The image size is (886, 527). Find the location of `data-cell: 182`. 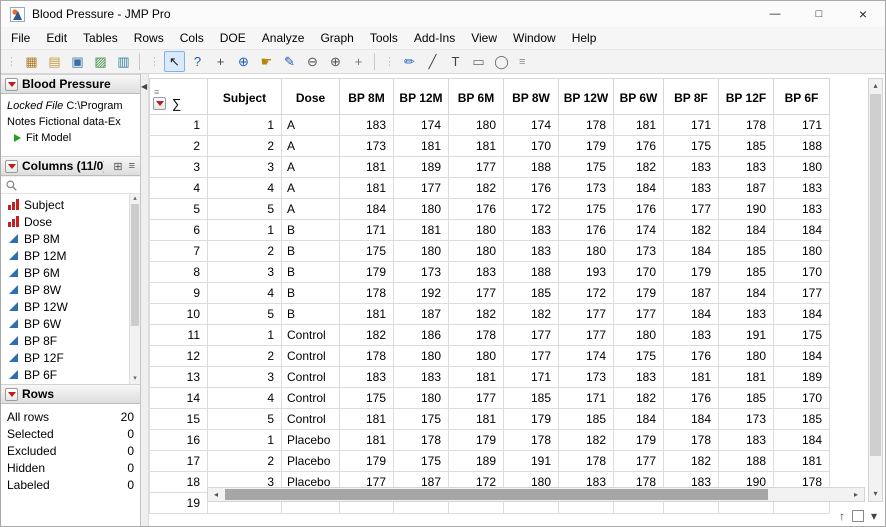

data-cell: 182 is located at coordinates (366, 335).